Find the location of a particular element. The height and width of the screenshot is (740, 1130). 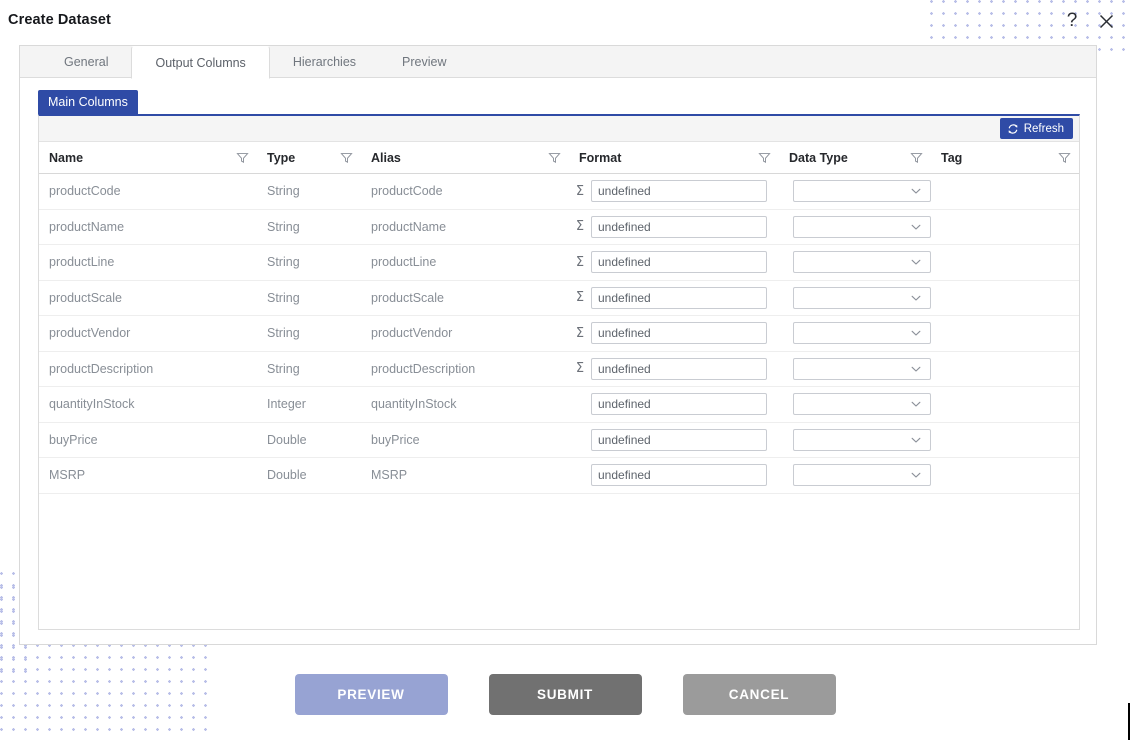

sub-tab-label: Main Columns is located at coordinates (88, 102).